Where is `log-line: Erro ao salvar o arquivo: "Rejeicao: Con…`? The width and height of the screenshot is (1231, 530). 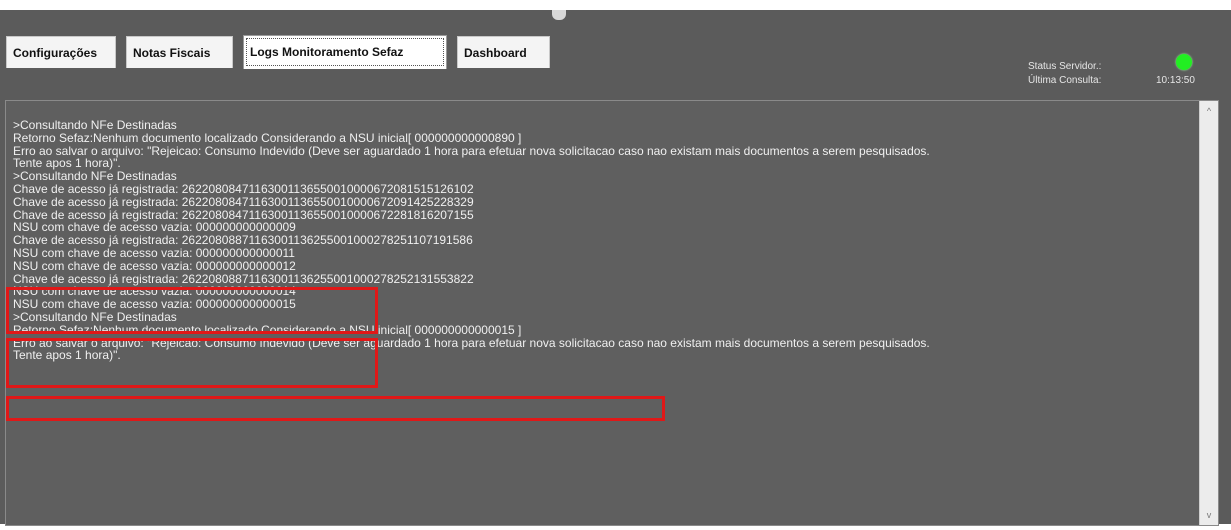 log-line: Erro ao salvar o arquivo: "Rejeicao: Con… is located at coordinates (471, 150).